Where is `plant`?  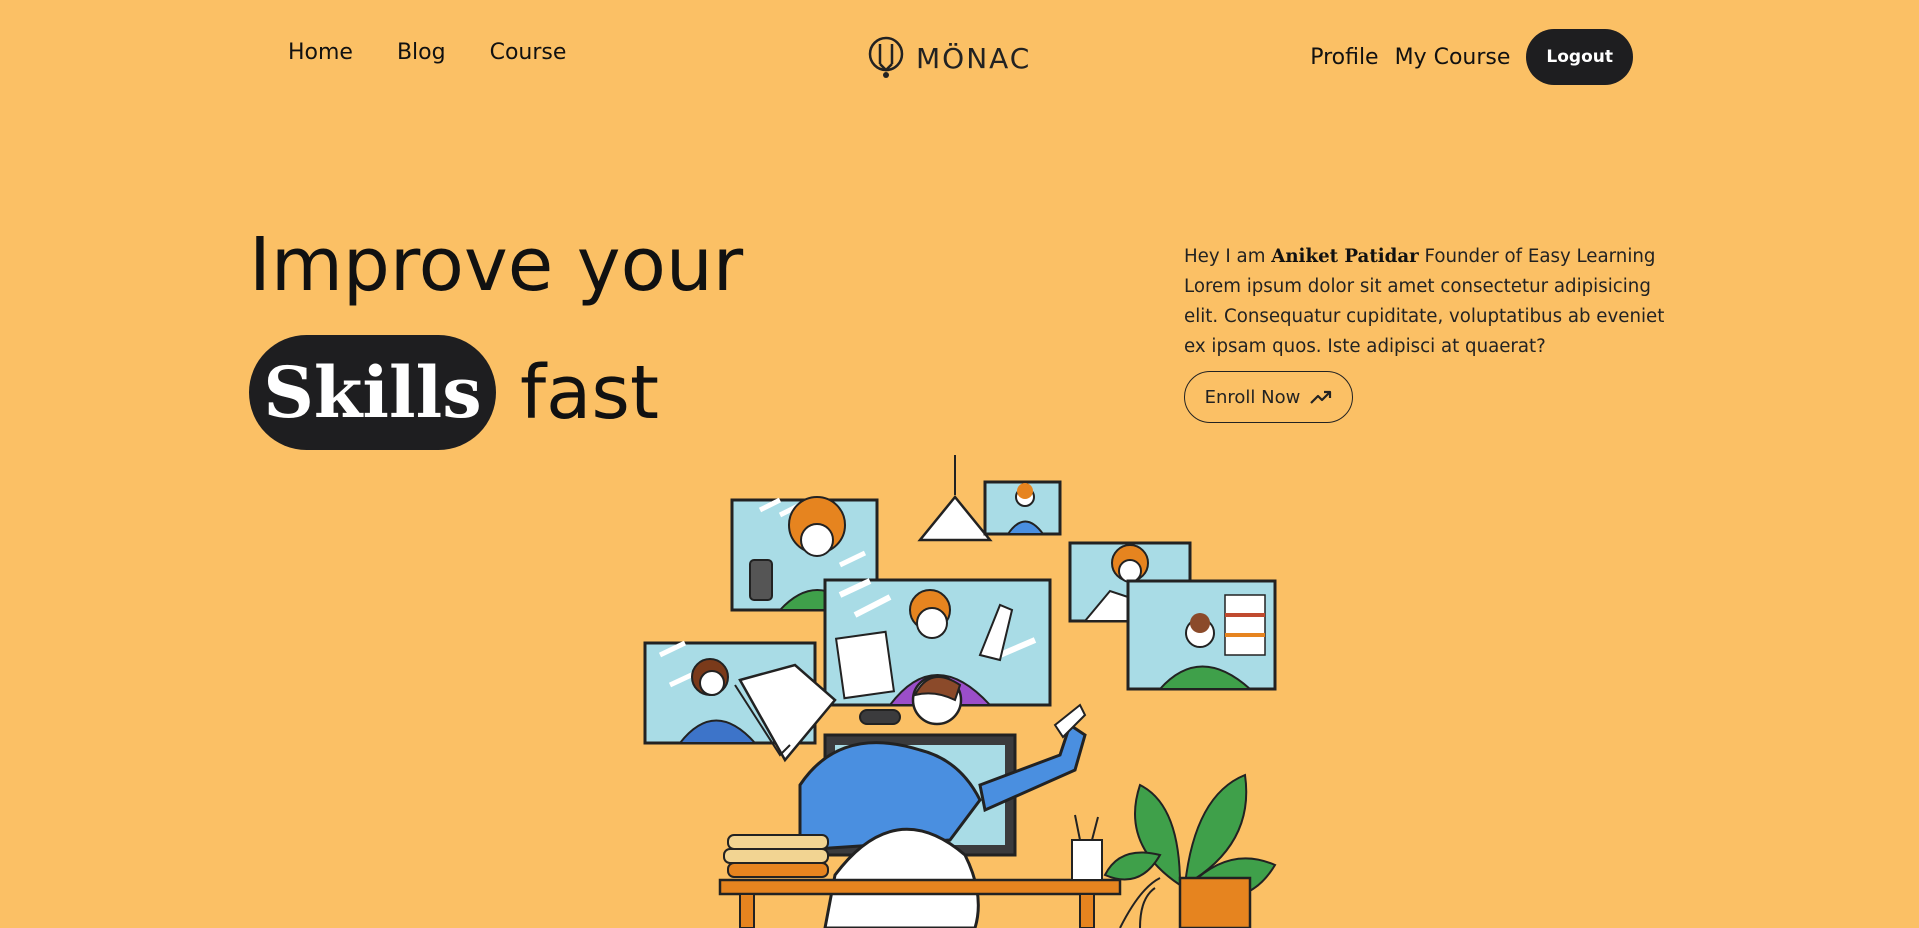 plant is located at coordinates (1190, 850).